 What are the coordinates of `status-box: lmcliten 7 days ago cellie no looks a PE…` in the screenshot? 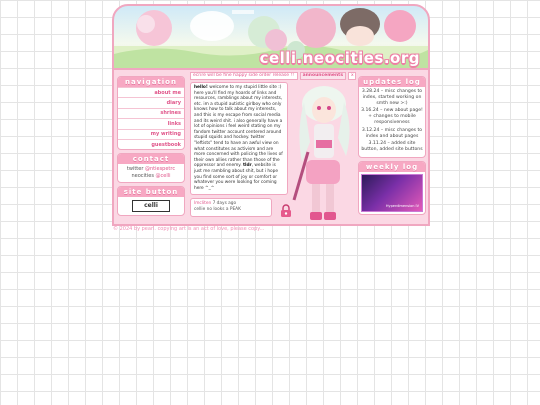 It's located at (231, 207).